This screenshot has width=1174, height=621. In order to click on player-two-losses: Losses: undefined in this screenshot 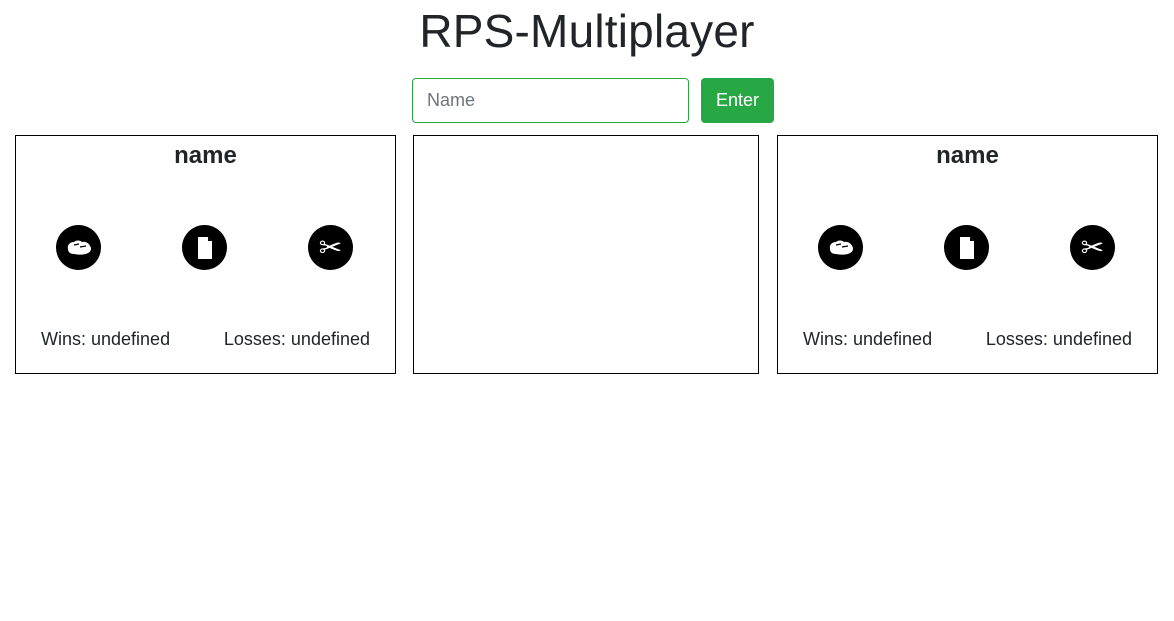, I will do `click(1058, 339)`.